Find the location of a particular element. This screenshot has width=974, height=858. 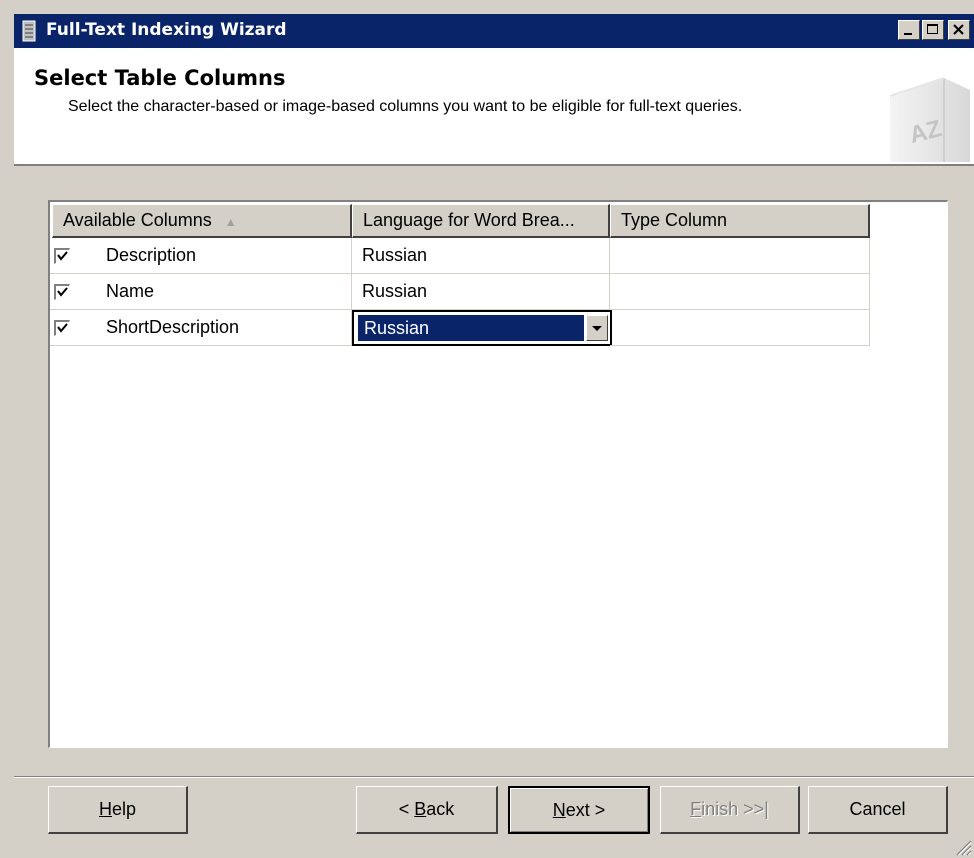

app-icon is located at coordinates (29, 31).